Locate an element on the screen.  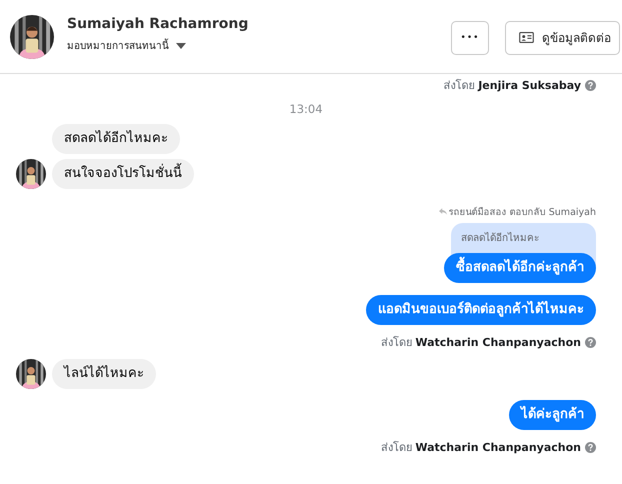
reply-label: รถยนต์มือสอง ตอบกลับ Sumaiyah is located at coordinates (522, 212).